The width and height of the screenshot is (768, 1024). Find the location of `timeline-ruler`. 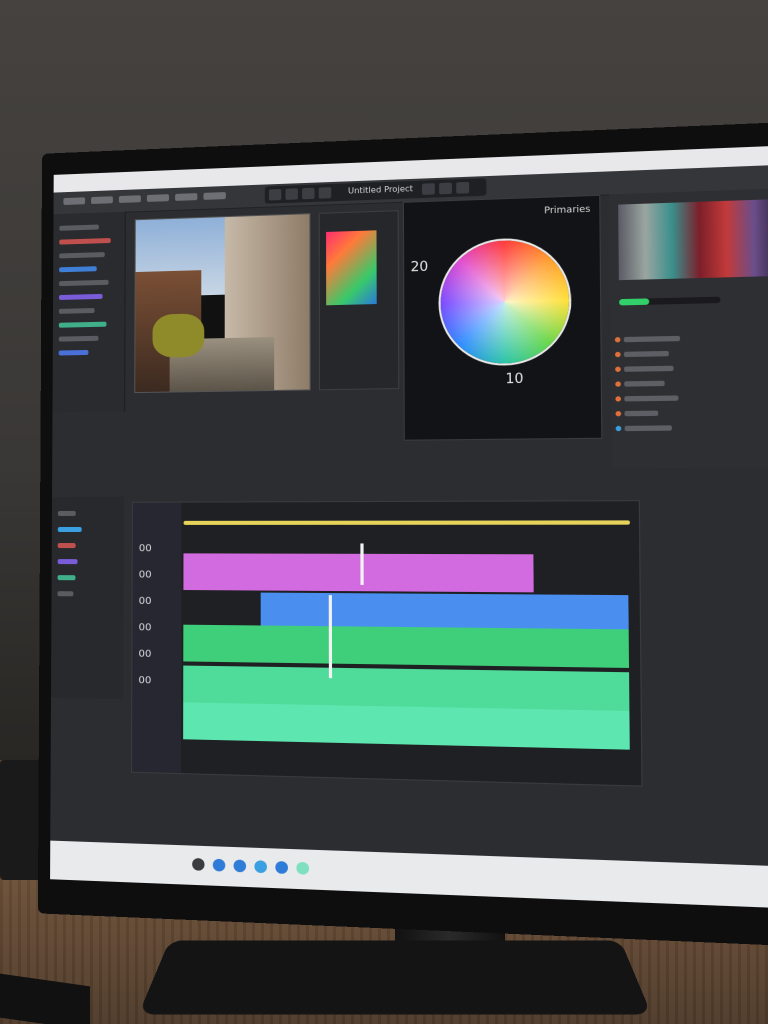

timeline-ruler is located at coordinates (406, 522).